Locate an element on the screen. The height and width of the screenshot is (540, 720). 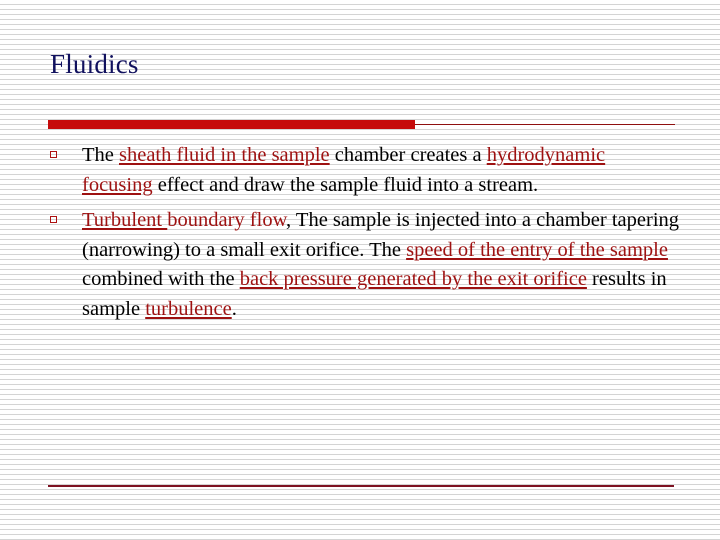
body-text-run: combined with the is located at coordinates (161, 279).